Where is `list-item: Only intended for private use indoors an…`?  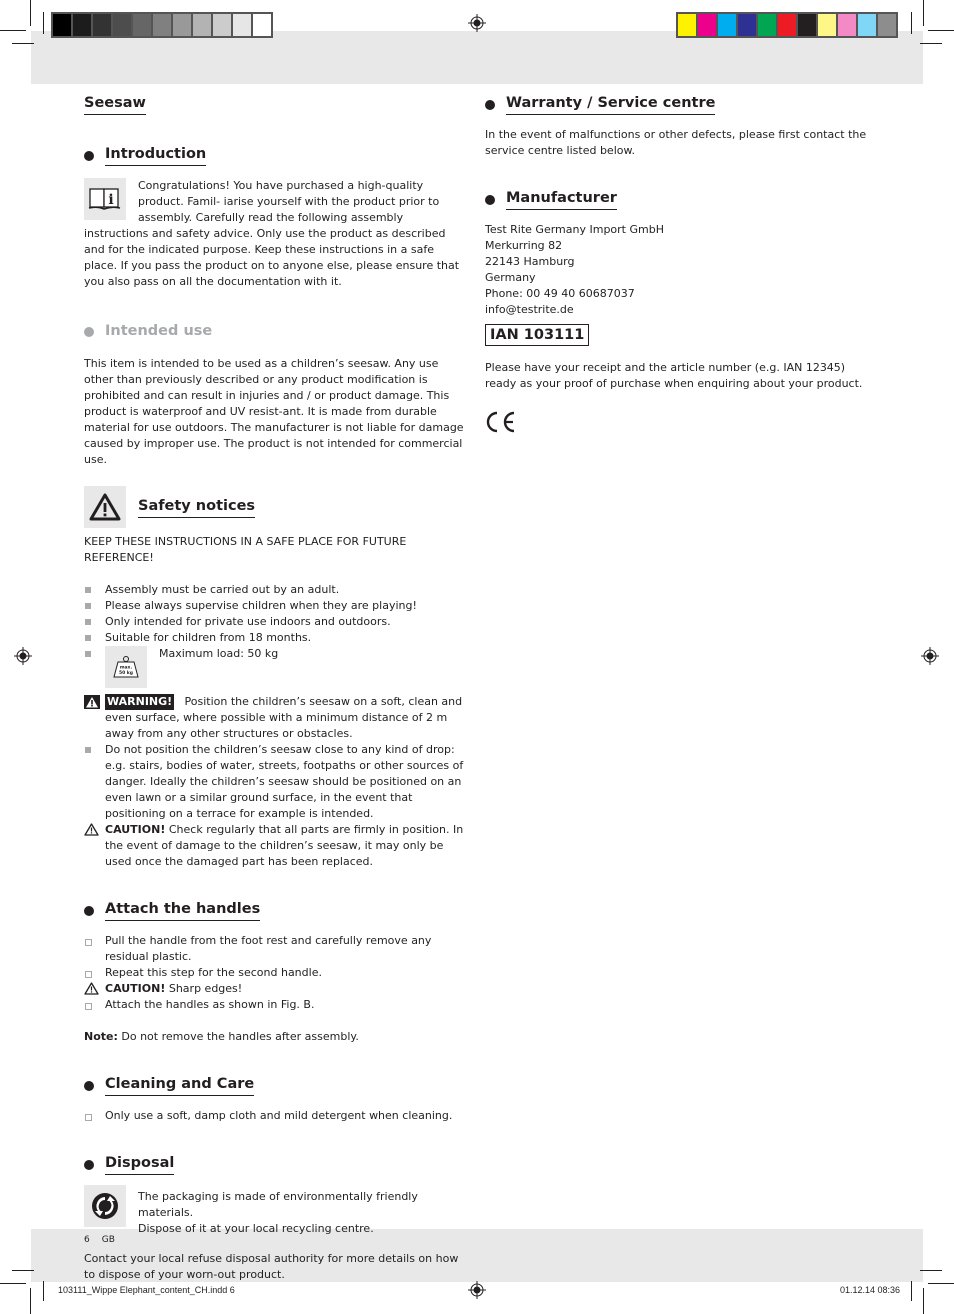
list-item: Only intended for private use indoors an… is located at coordinates (276, 622).